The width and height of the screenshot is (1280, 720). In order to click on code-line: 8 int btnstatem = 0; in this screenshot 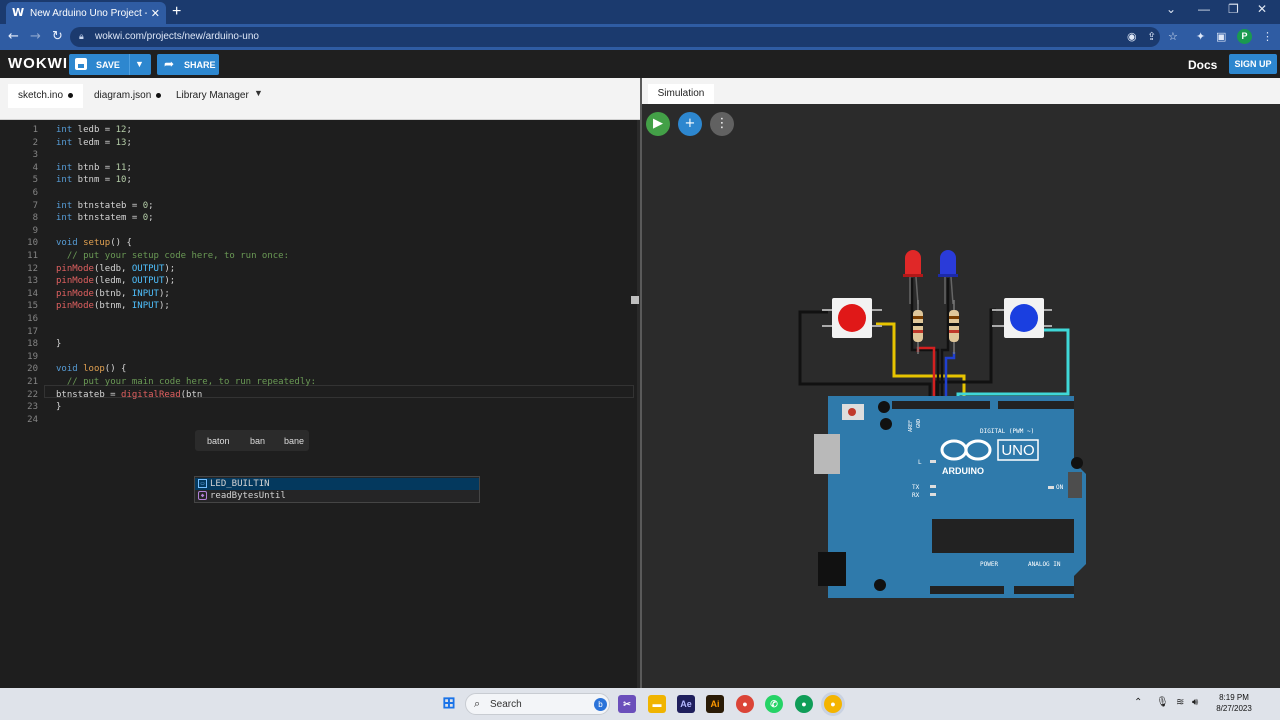, I will do `click(320, 218)`.